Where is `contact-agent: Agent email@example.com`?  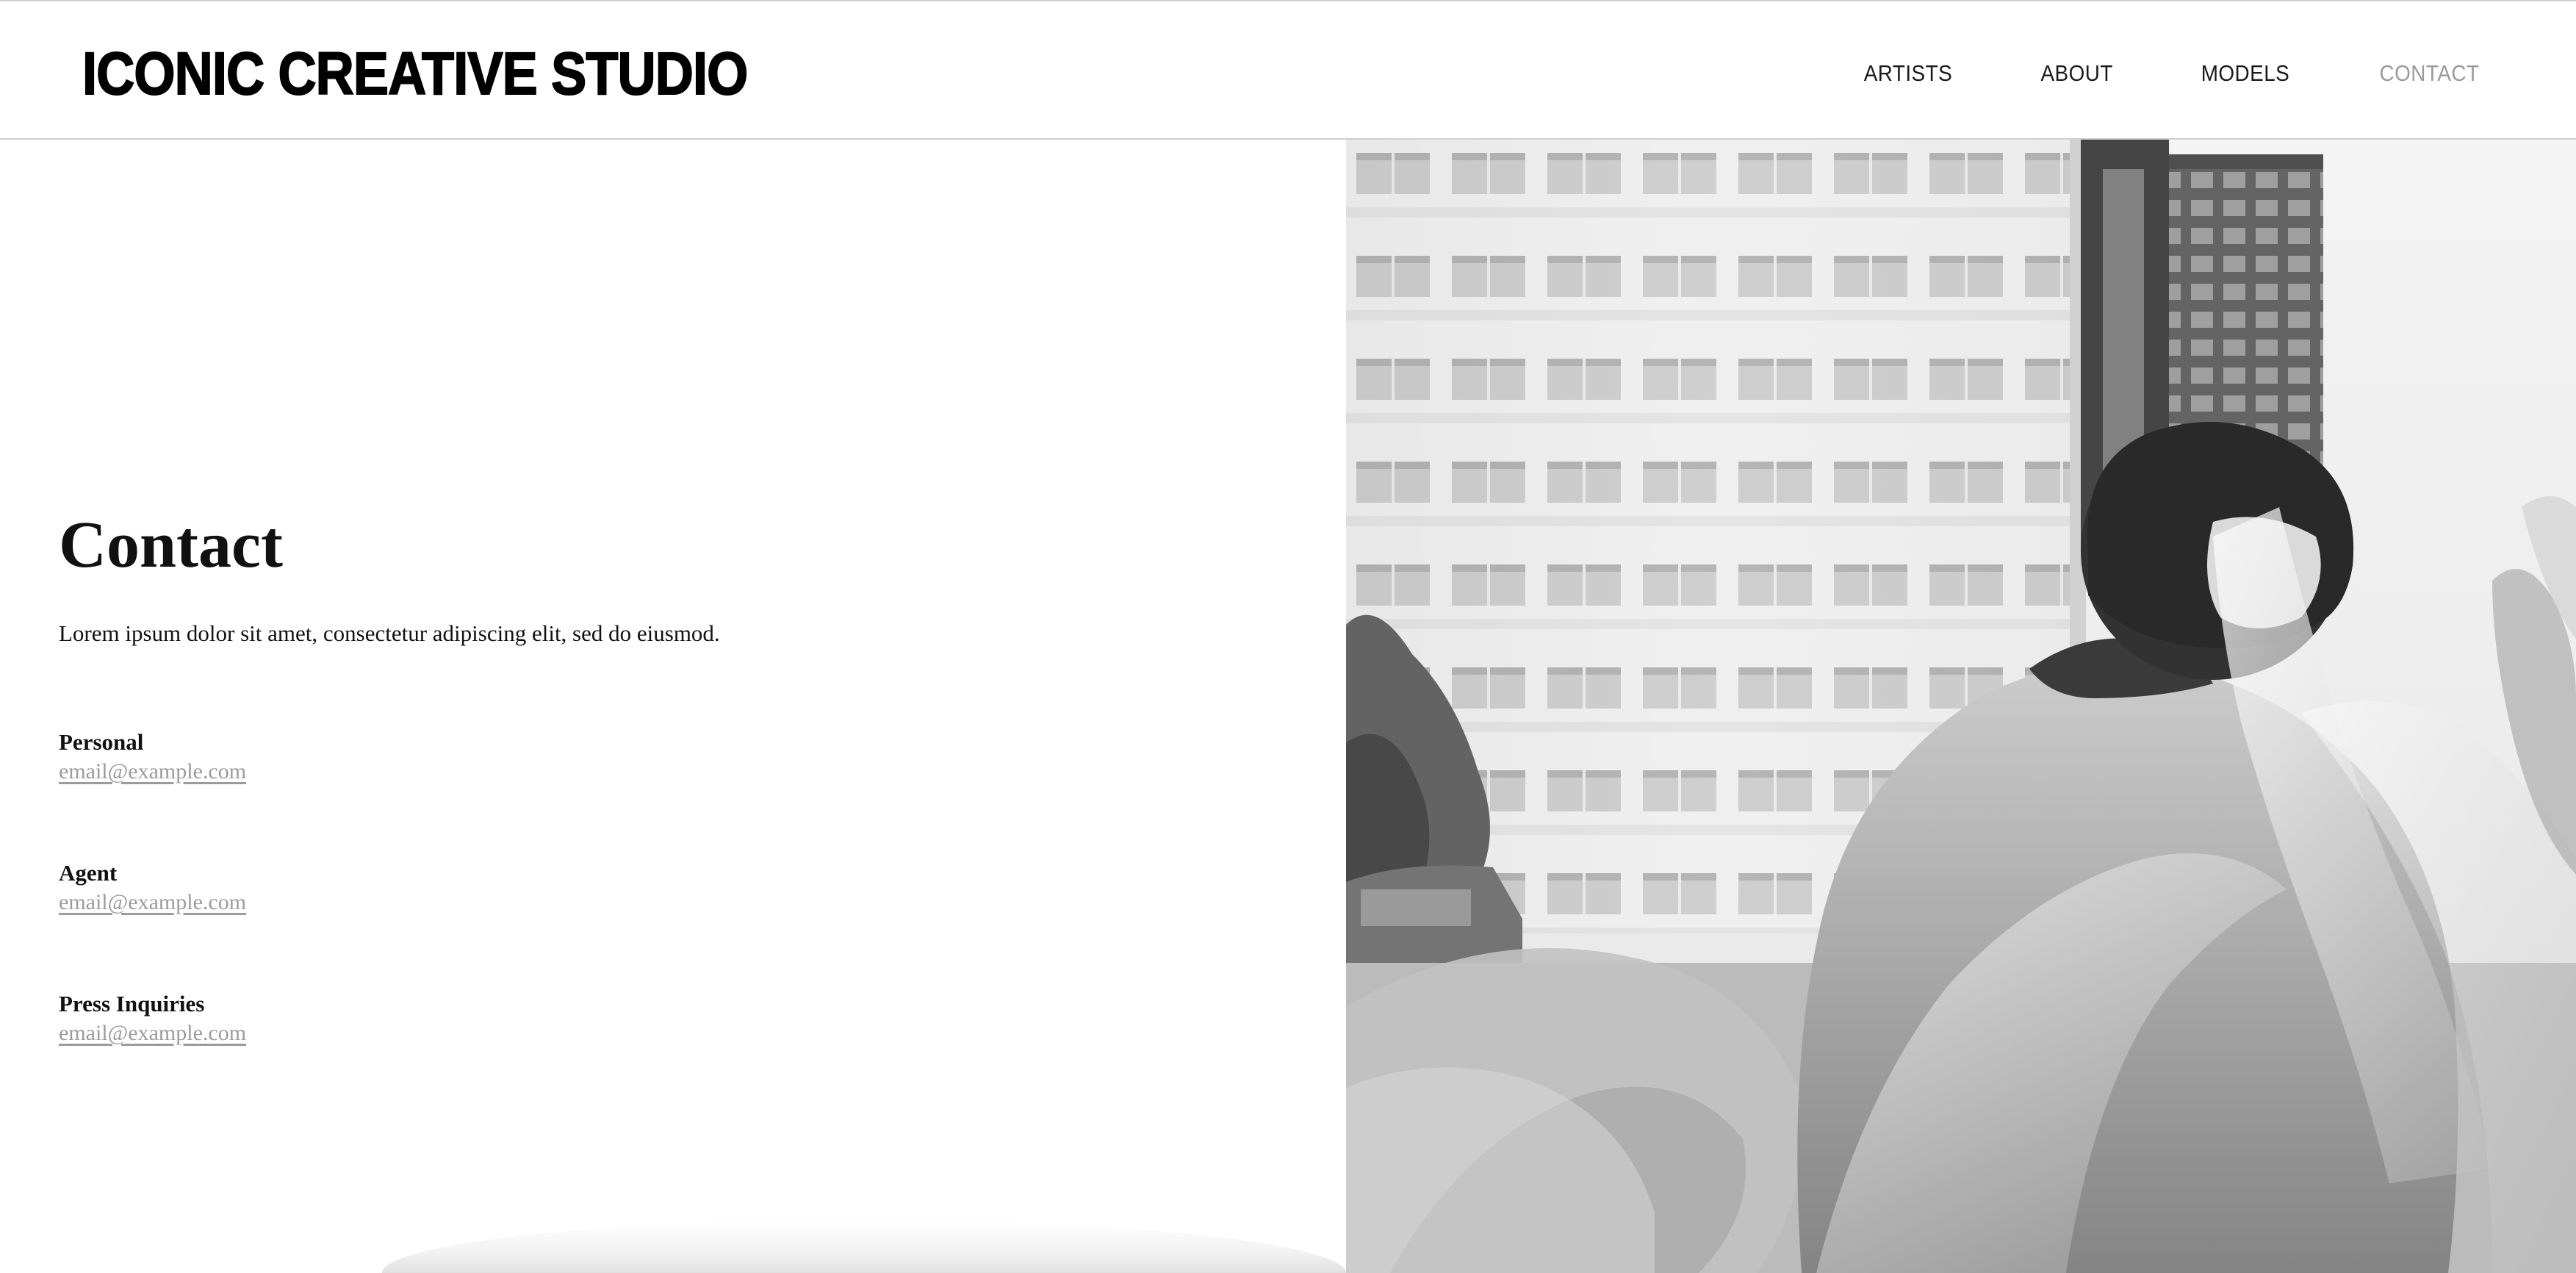
contact-agent: Agent email@example.com is located at coordinates (389, 888).